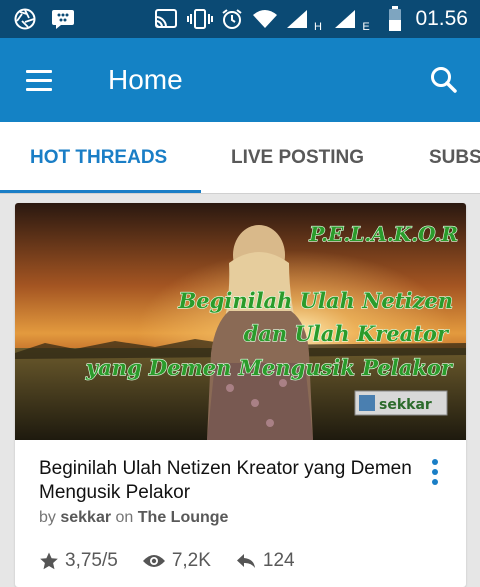 The image size is (480, 587). I want to click on search-button, so click(444, 80).